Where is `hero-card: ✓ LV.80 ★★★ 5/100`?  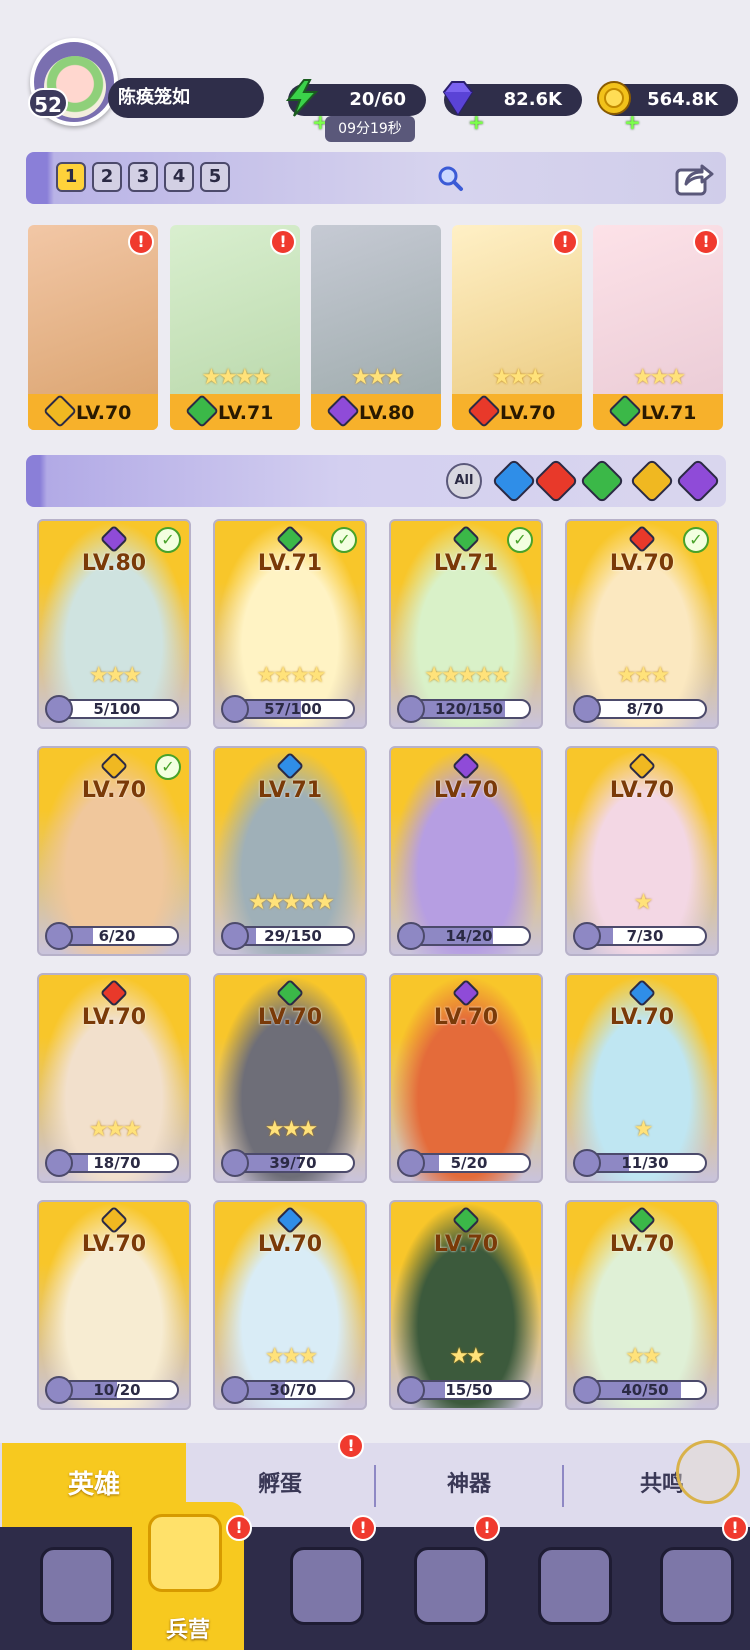 hero-card: ✓ LV.80 ★★★ 5/100 is located at coordinates (114, 624).